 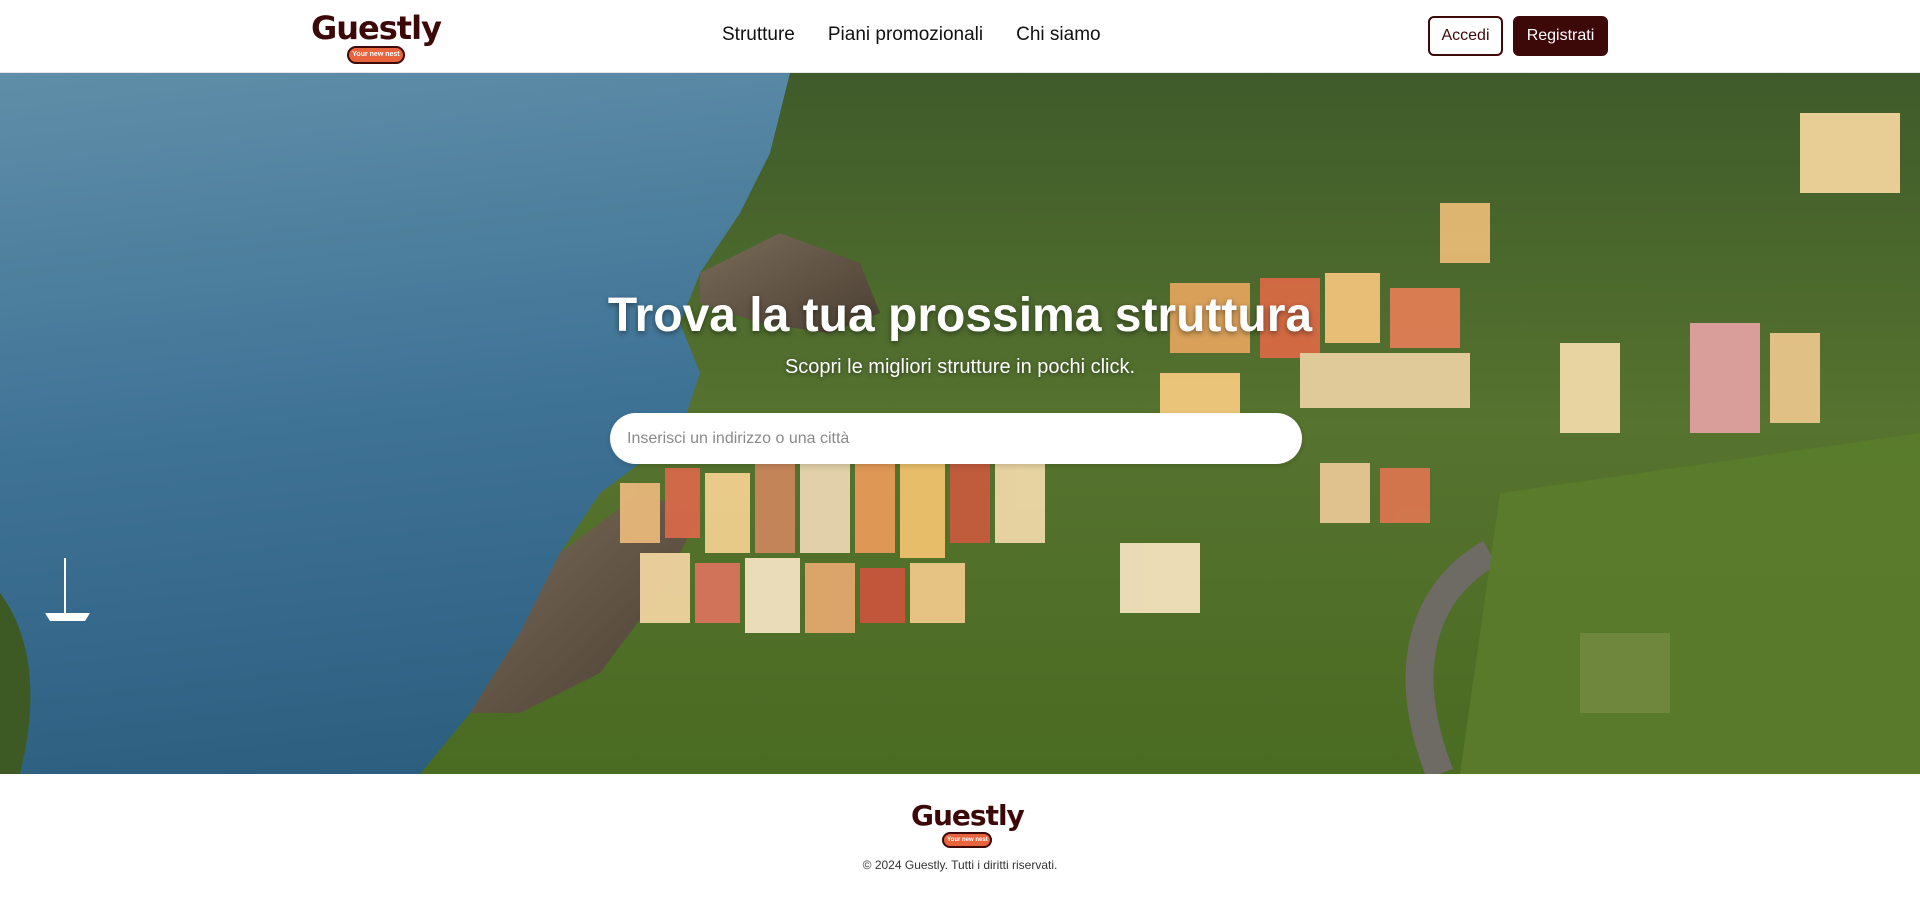 I want to click on logo-wordmark: Guestly, so click(x=376, y=28).